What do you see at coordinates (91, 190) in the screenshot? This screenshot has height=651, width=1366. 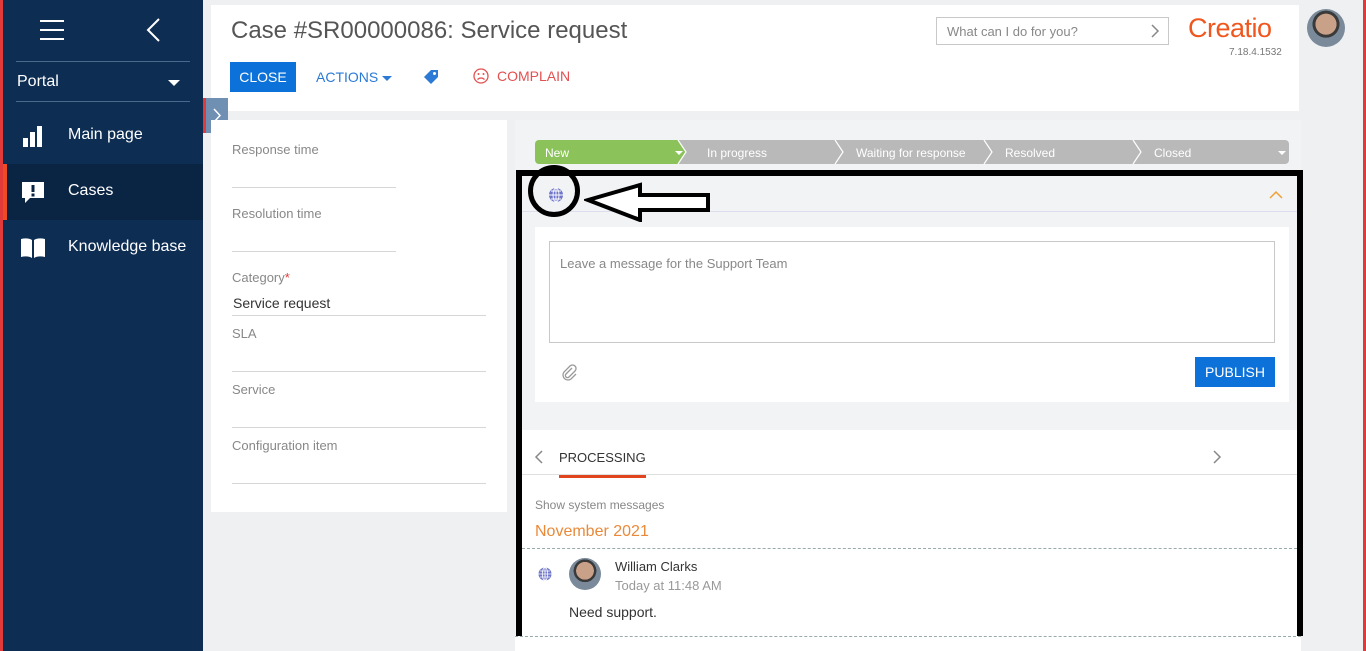 I see `sidebar-item-label: Cases` at bounding box center [91, 190].